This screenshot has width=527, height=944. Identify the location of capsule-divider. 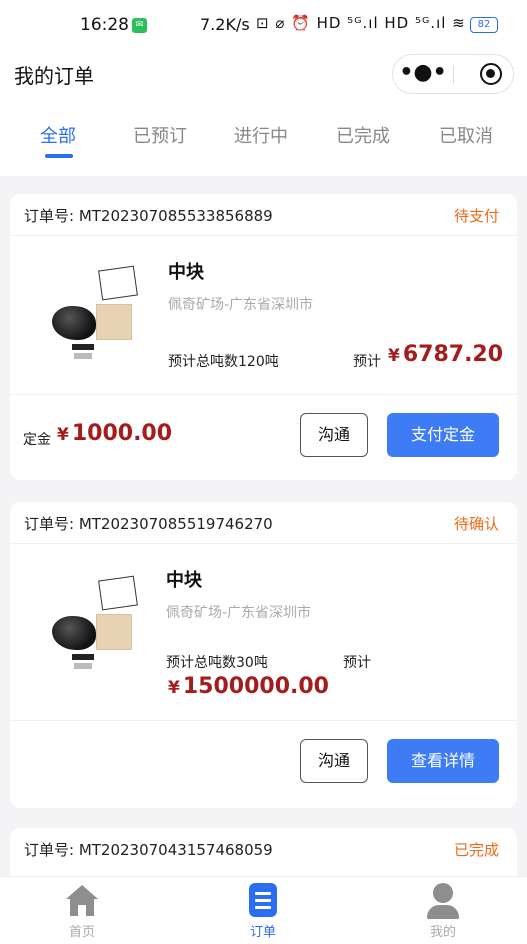
(453, 74).